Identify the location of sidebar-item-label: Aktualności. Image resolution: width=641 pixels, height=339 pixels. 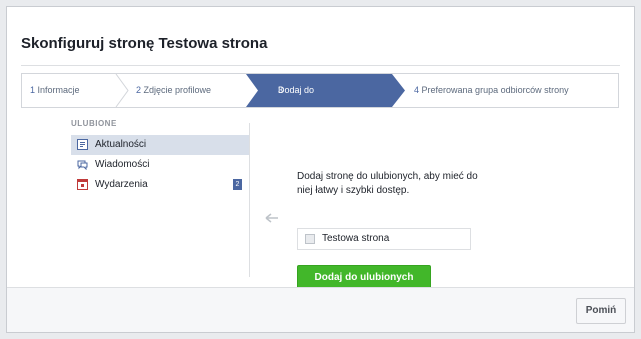
(121, 144).